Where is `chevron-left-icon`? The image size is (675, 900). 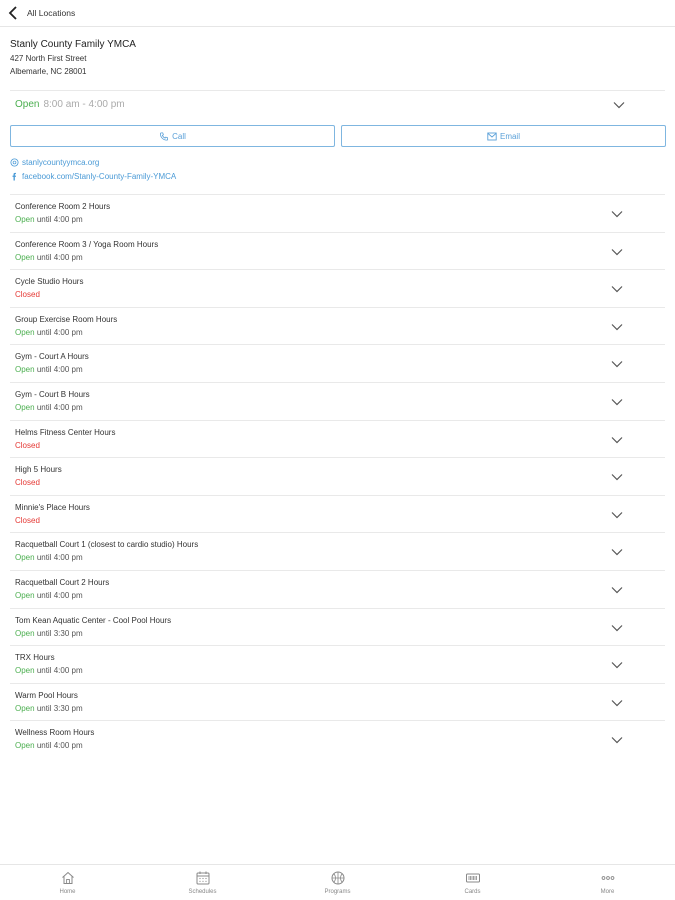
chevron-left-icon is located at coordinates (12, 13).